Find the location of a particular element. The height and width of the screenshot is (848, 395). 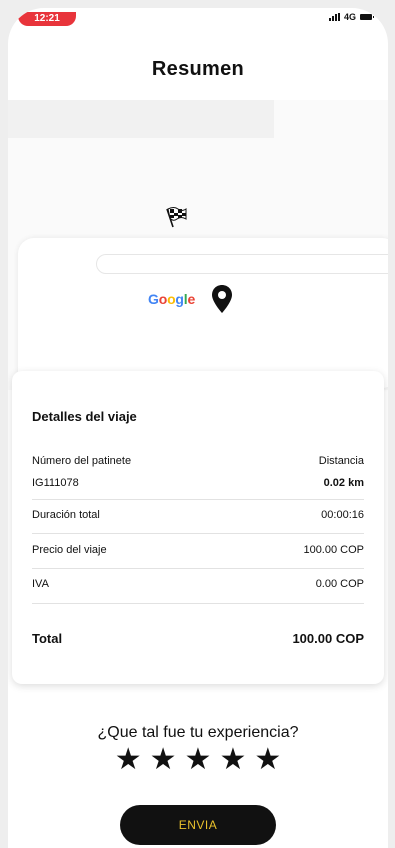

tax-label: IVA is located at coordinates (40, 584).